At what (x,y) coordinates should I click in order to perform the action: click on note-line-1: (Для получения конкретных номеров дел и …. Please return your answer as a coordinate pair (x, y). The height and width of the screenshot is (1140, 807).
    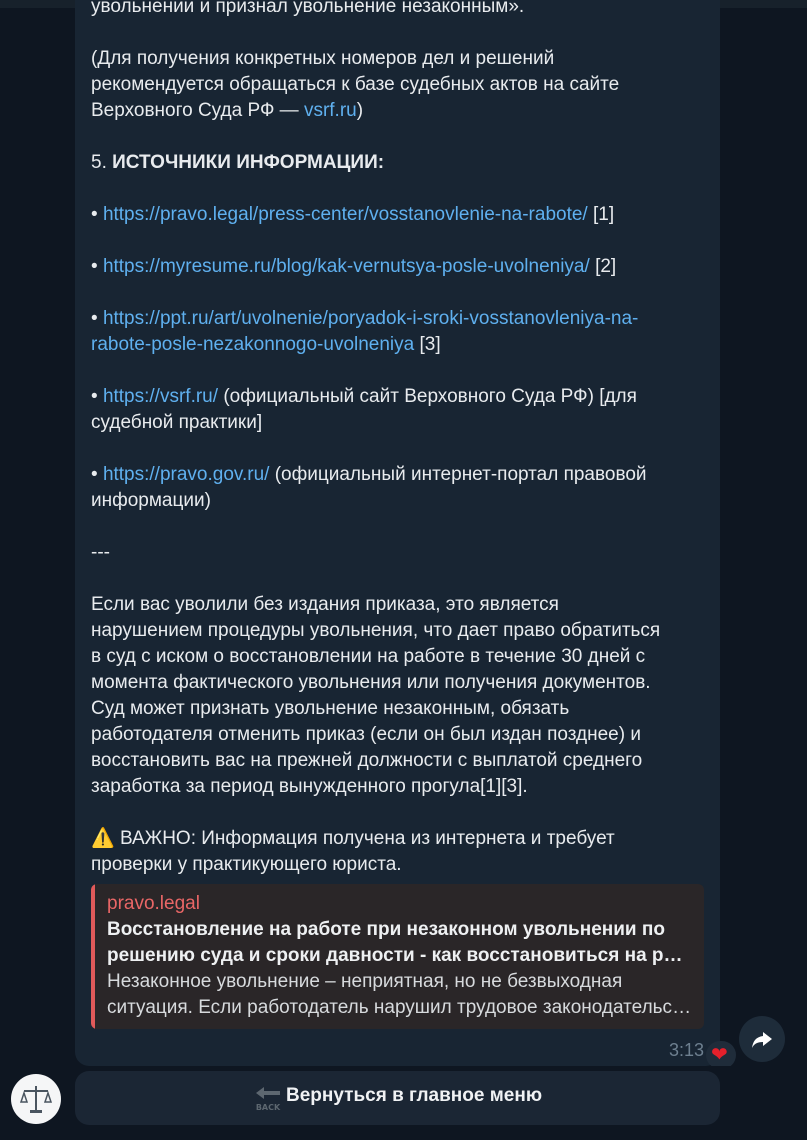
    Looking at the image, I should click on (323, 58).